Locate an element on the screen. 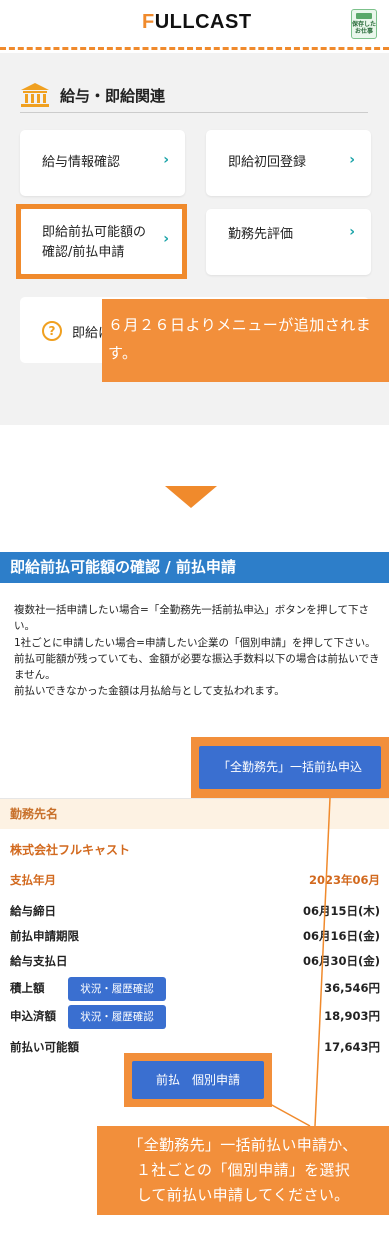  individual-button-highlight: 前払 個別申請 is located at coordinates (198, 1080).